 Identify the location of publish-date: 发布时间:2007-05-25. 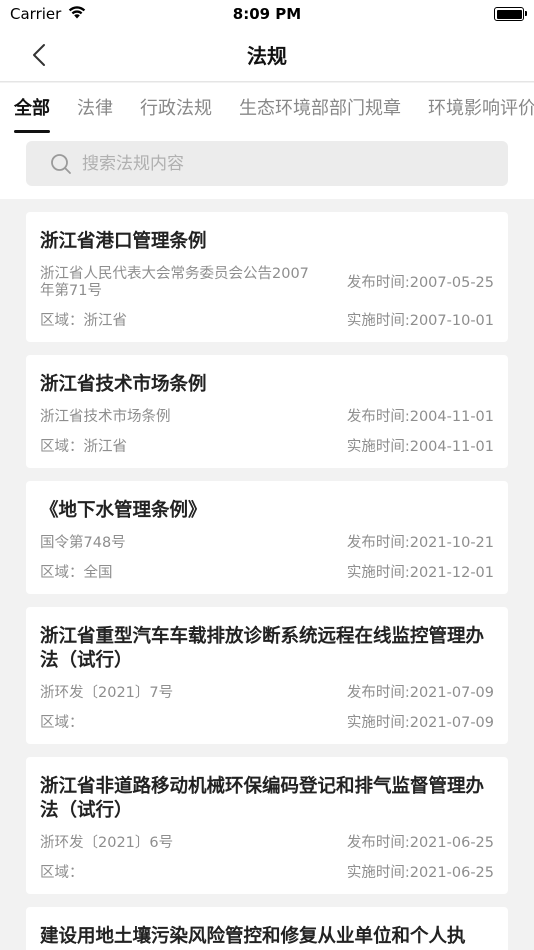
(420, 282).